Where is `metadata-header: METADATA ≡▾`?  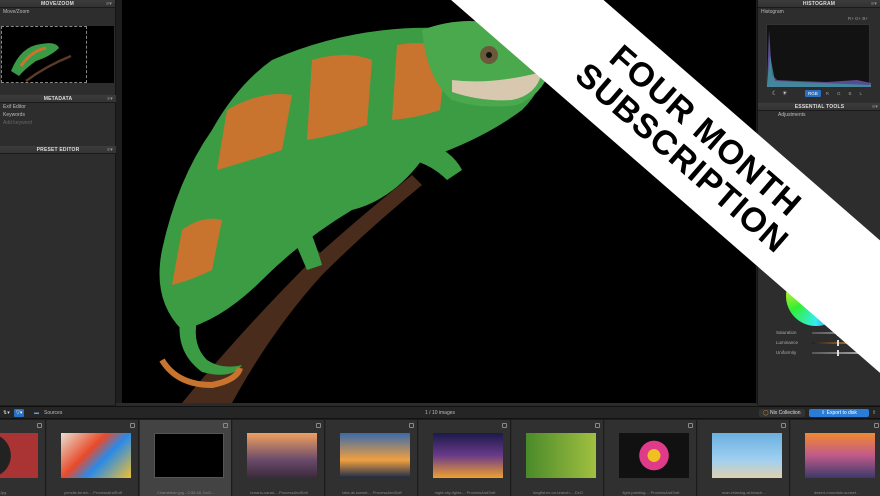 metadata-header: METADATA ≡▾ is located at coordinates (58, 99).